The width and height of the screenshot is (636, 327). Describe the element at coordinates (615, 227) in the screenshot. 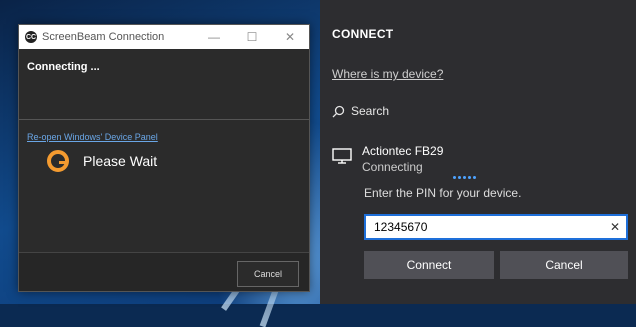

I see `clear-icon: ✕` at that location.